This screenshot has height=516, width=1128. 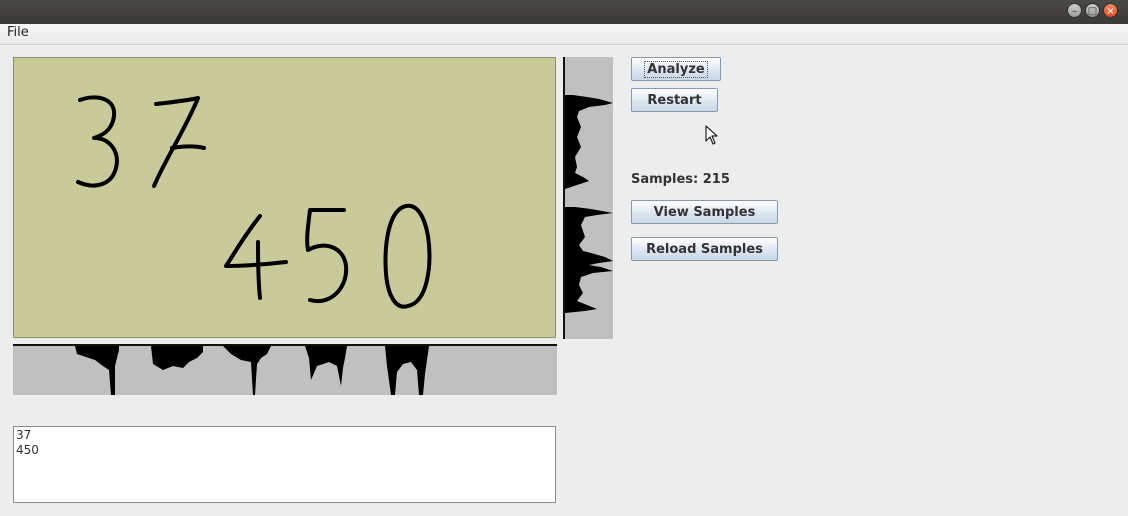 I want to click on close-icon: ×, so click(x=1110, y=10).